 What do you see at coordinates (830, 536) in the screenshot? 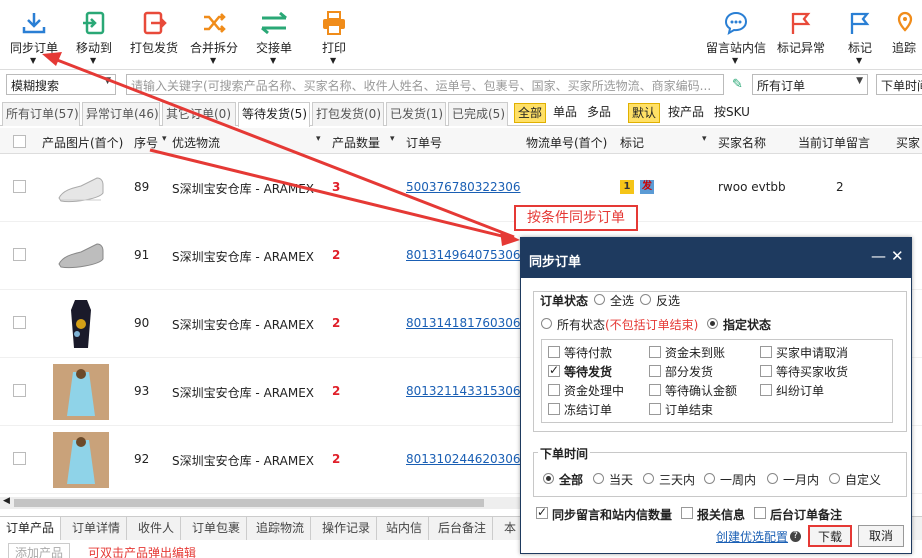
I see `download-button: 下载` at bounding box center [830, 536].